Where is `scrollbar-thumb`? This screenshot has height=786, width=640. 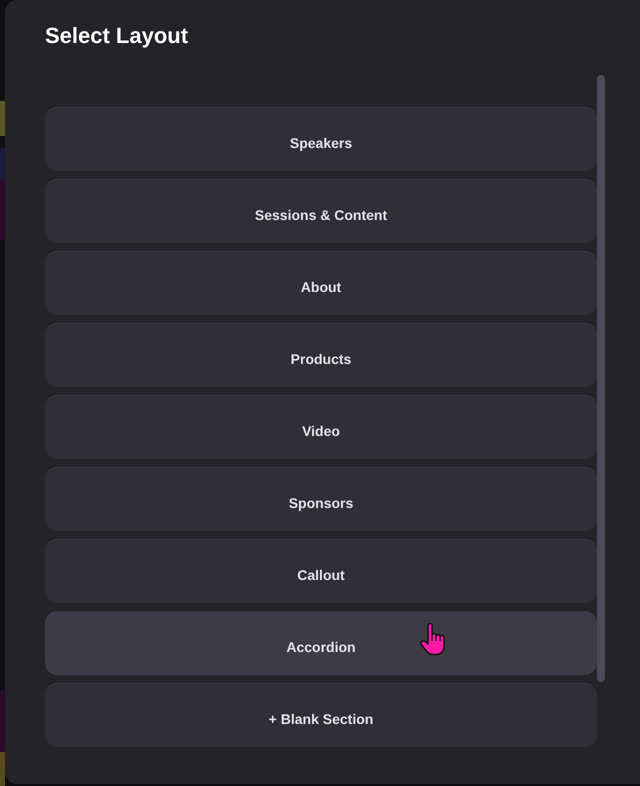
scrollbar-thumb is located at coordinates (601, 378).